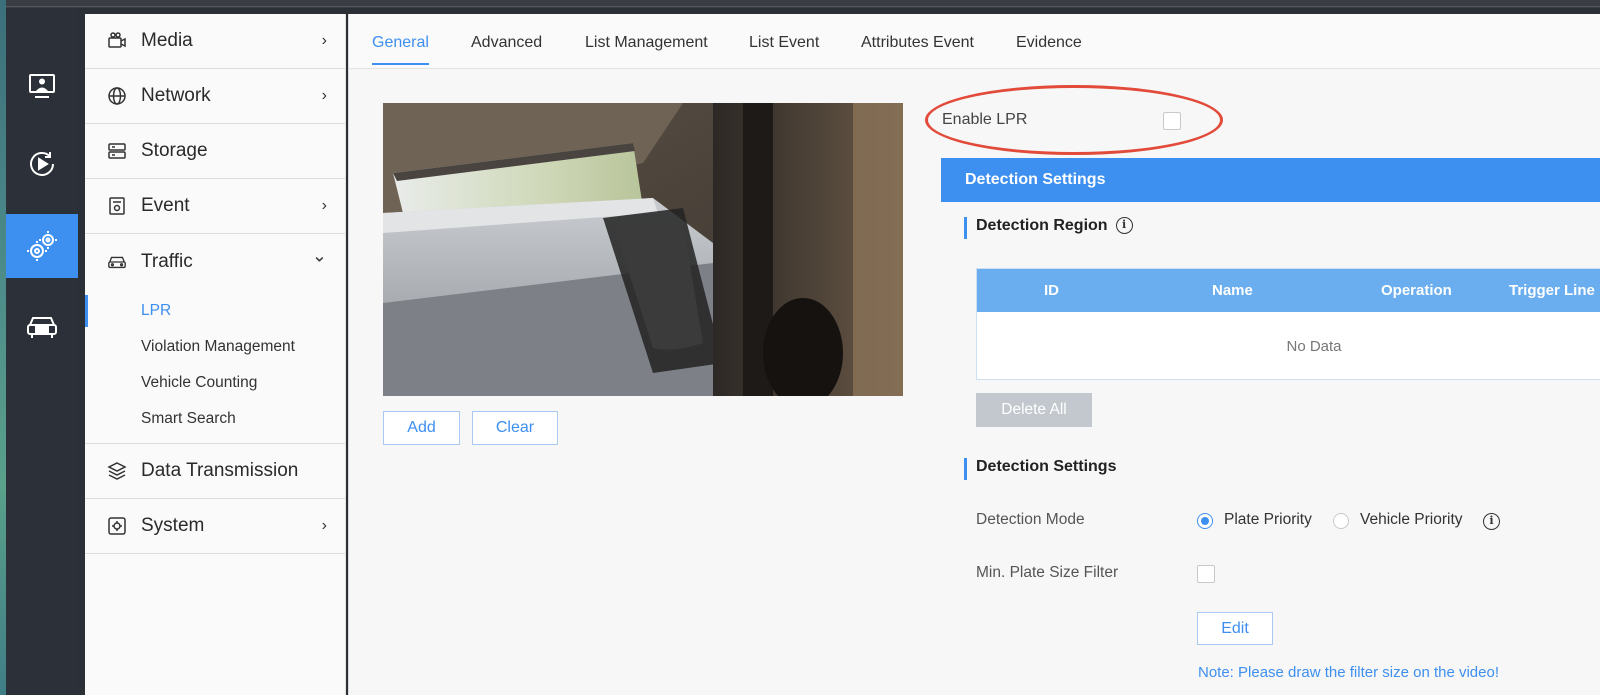  What do you see at coordinates (215, 526) in the screenshot?
I see `sidebar-item-system: System ›` at bounding box center [215, 526].